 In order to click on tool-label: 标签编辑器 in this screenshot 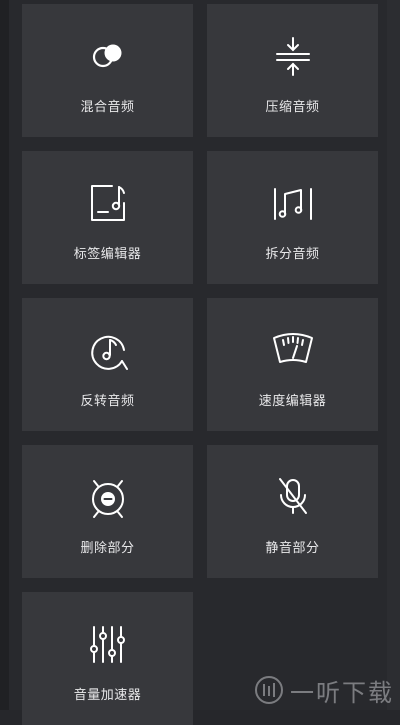, I will do `click(107, 254)`.